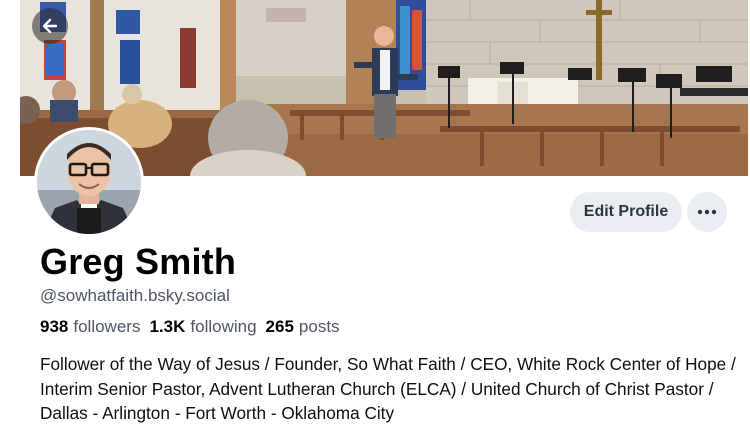 The height and width of the screenshot is (431, 750). I want to click on arrow-left-icon, so click(50, 26).